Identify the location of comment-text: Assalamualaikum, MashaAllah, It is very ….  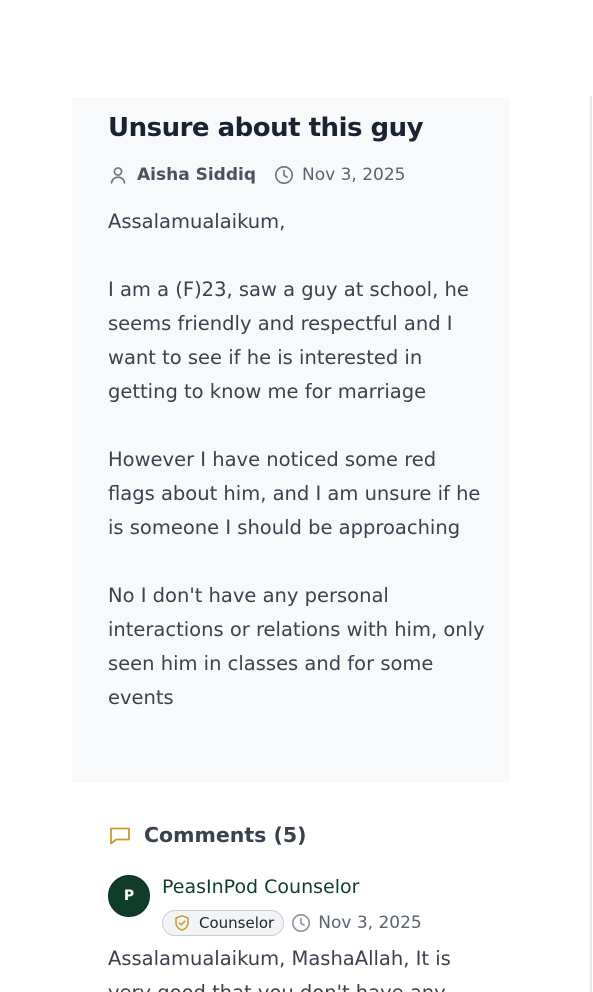
(279, 969).